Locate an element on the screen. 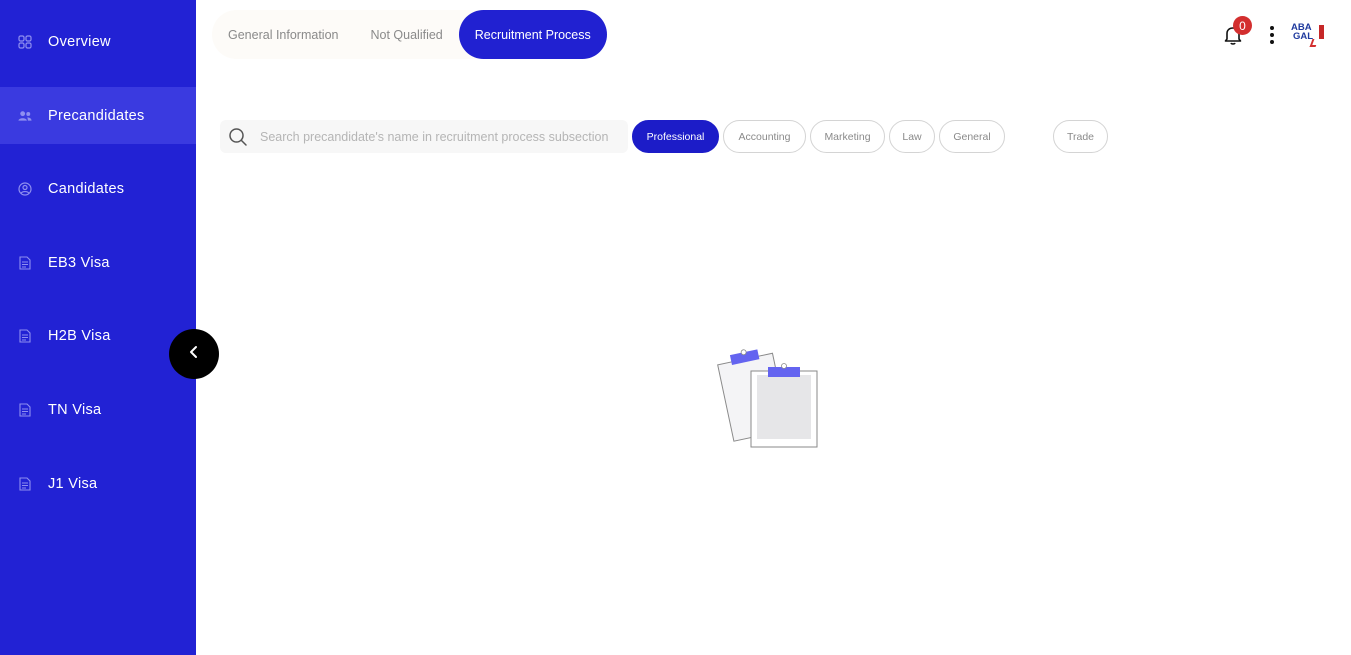 This screenshot has width=1351, height=655. logo-flag is located at coordinates (1321, 32).